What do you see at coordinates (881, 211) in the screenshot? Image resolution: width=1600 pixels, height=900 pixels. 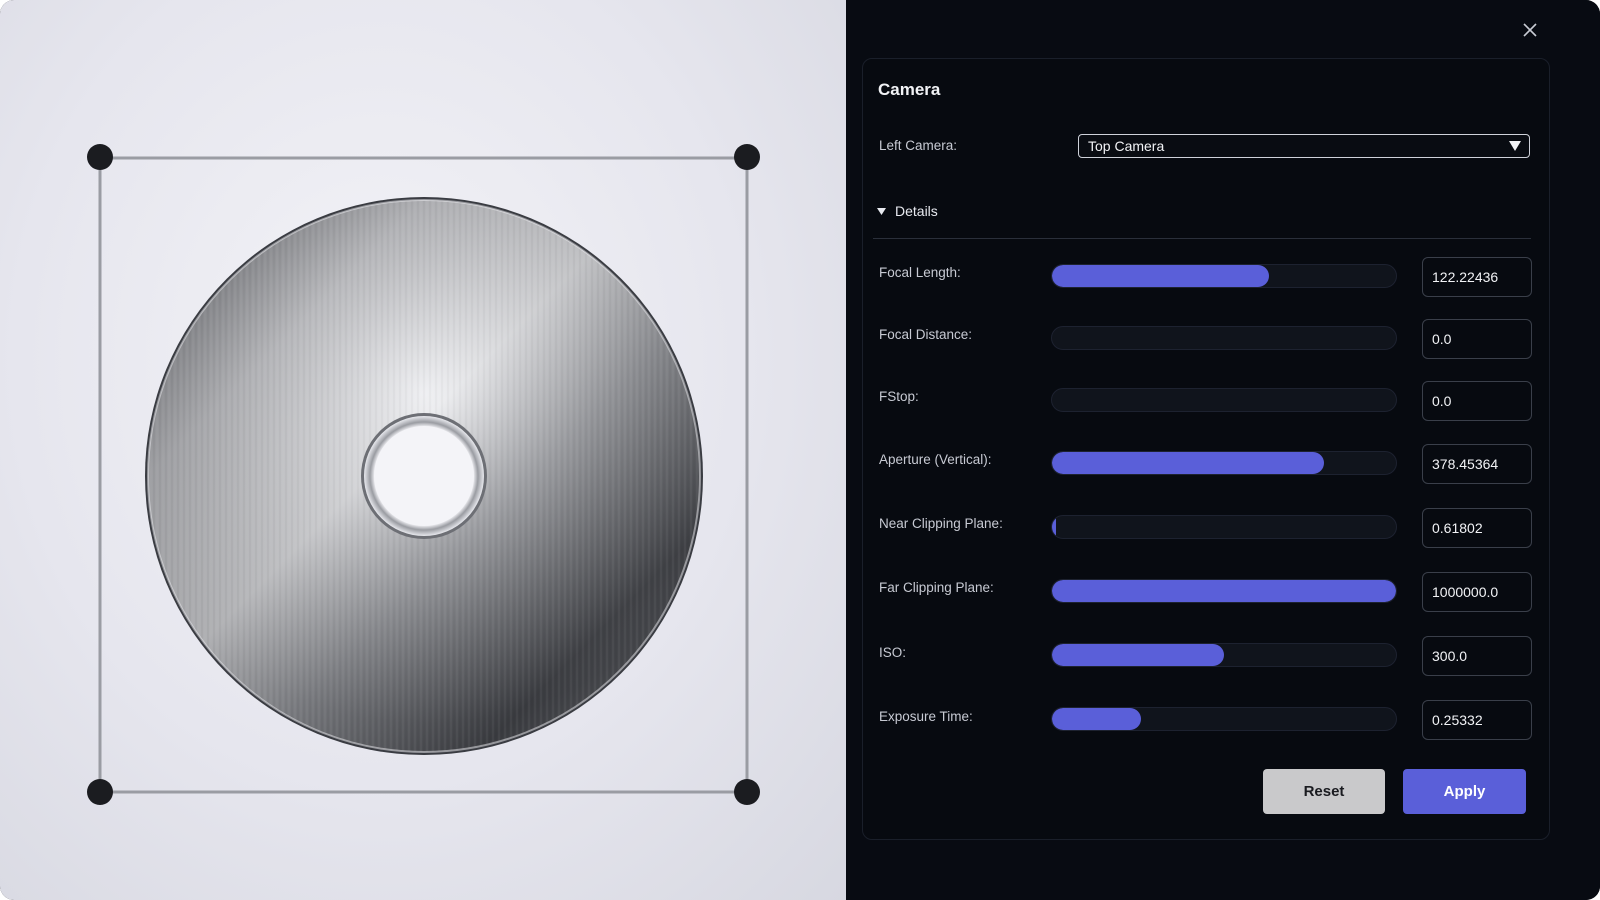 I see `disclosure-triangle-icon` at bounding box center [881, 211].